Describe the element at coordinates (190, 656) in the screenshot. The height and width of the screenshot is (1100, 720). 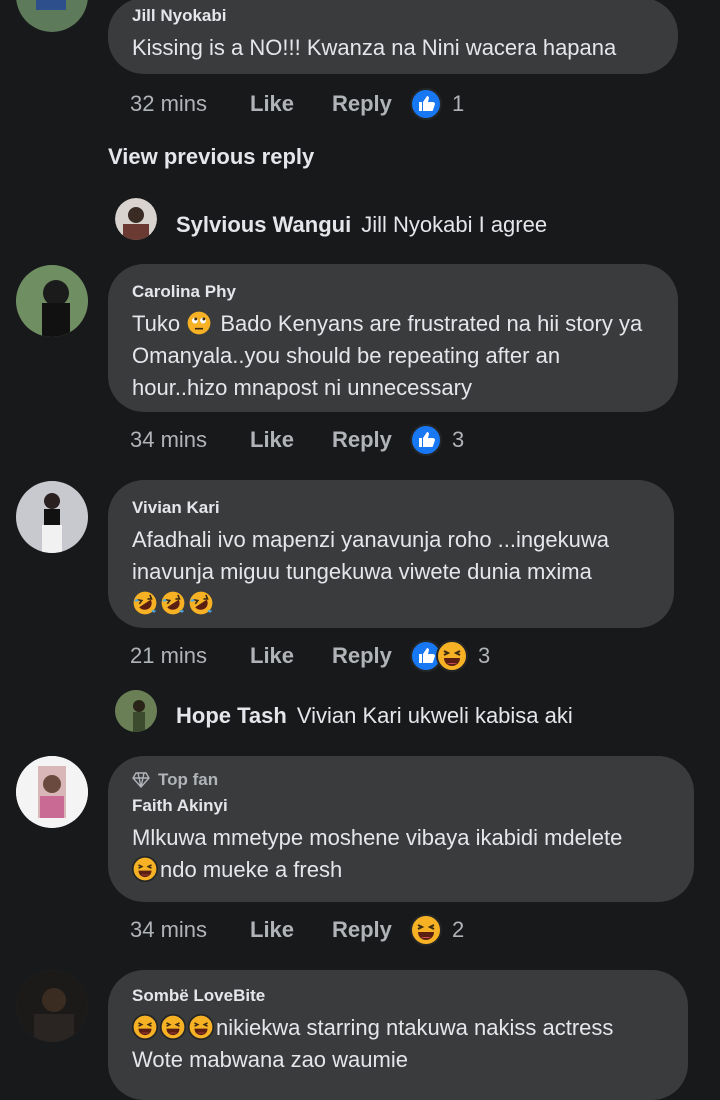
I see `comment-timestamp: 21 mins` at that location.